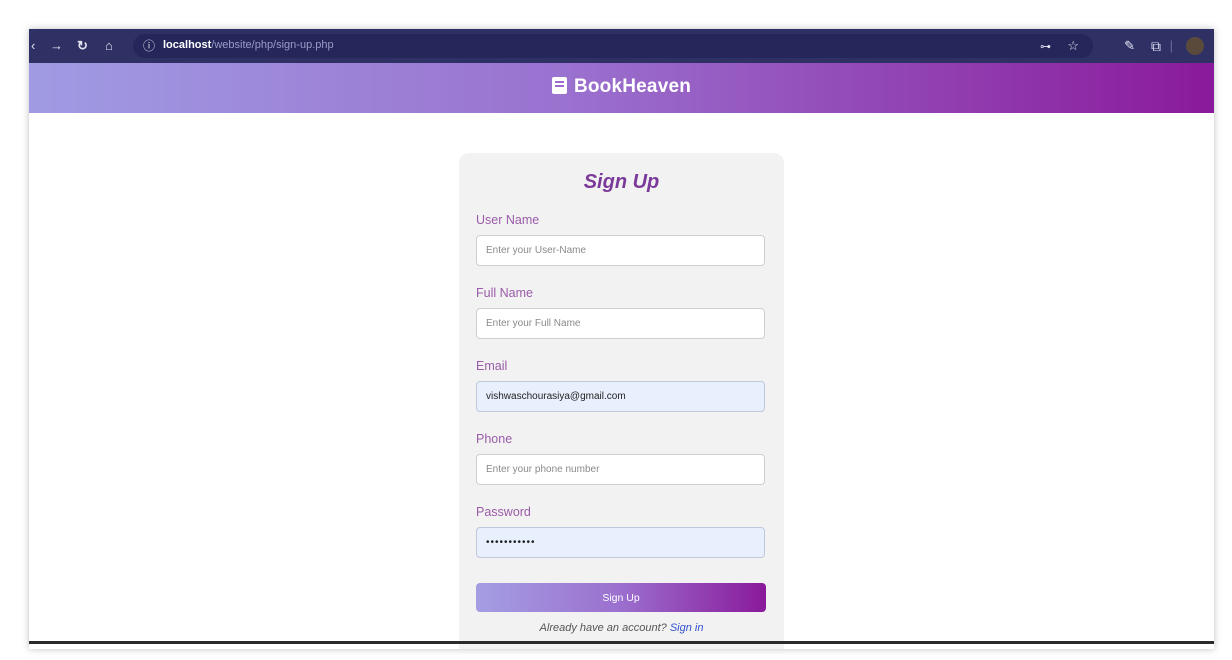 The width and height of the screenshot is (1232, 660). I want to click on url-host: localhost, so click(187, 45).